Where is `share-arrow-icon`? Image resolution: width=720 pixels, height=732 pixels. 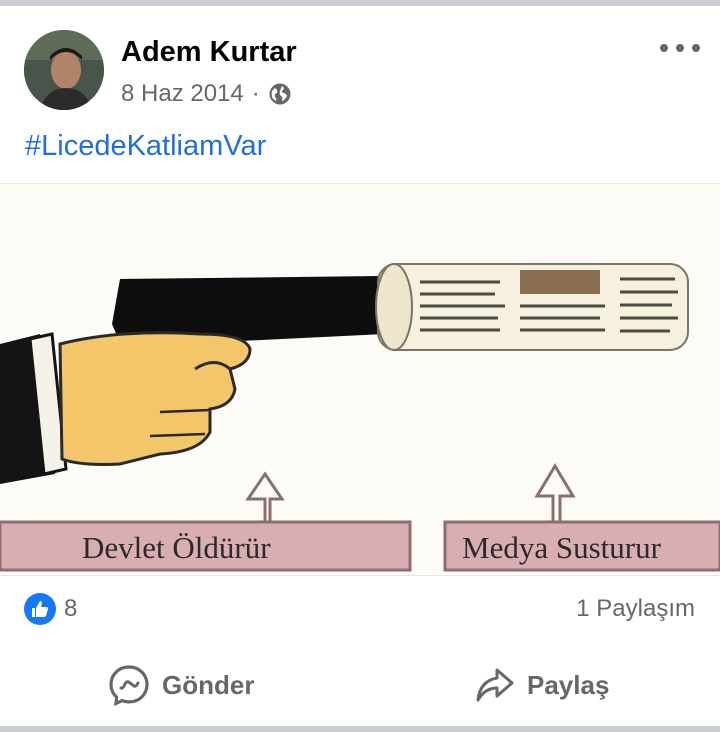
share-arrow-icon is located at coordinates (495, 685).